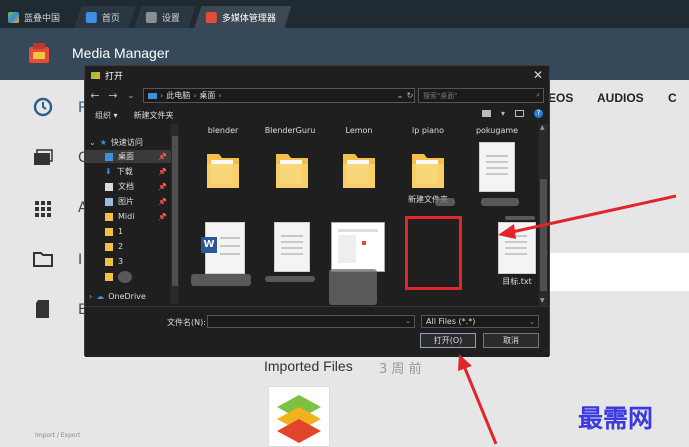  I want to click on arrow-to-open-button, so click(480, 405).